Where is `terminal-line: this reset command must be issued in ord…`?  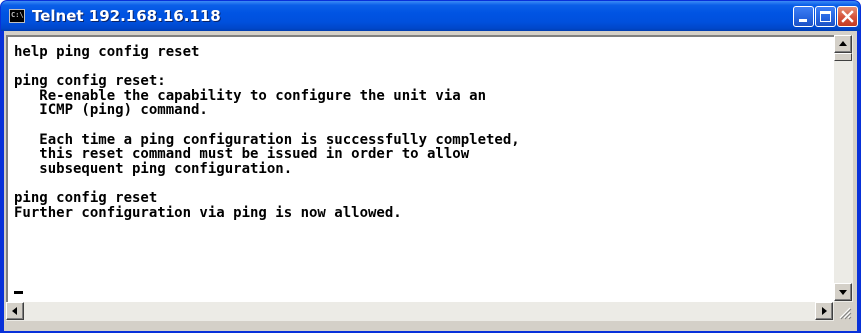 terminal-line: this reset command must be issued in ord… is located at coordinates (242, 154).